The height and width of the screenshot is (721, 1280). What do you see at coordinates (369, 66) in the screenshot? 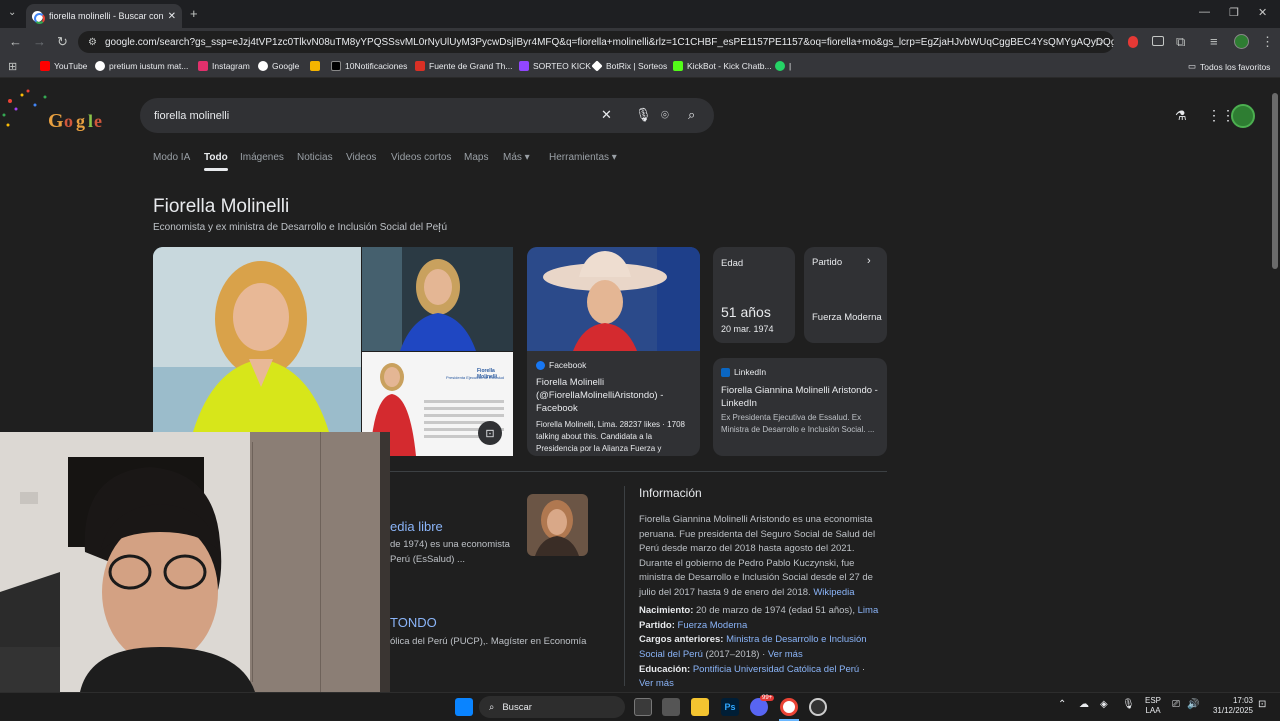
I see `bookmark-x-notifications: 10Notificaciones` at bounding box center [369, 66].